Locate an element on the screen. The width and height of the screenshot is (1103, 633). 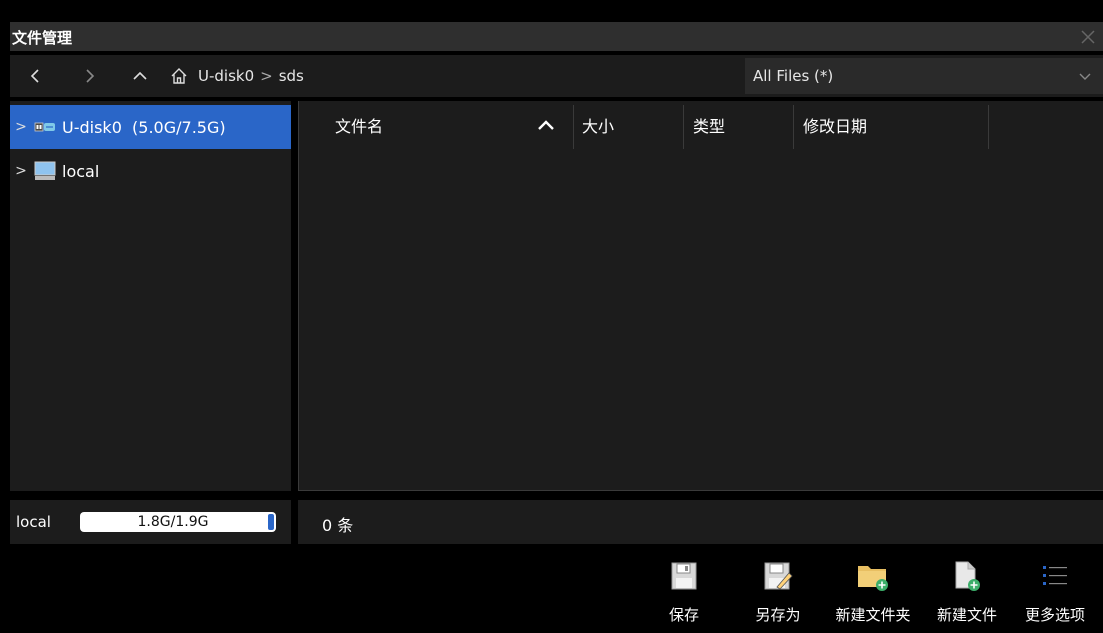
home-icon is located at coordinates (179, 76).